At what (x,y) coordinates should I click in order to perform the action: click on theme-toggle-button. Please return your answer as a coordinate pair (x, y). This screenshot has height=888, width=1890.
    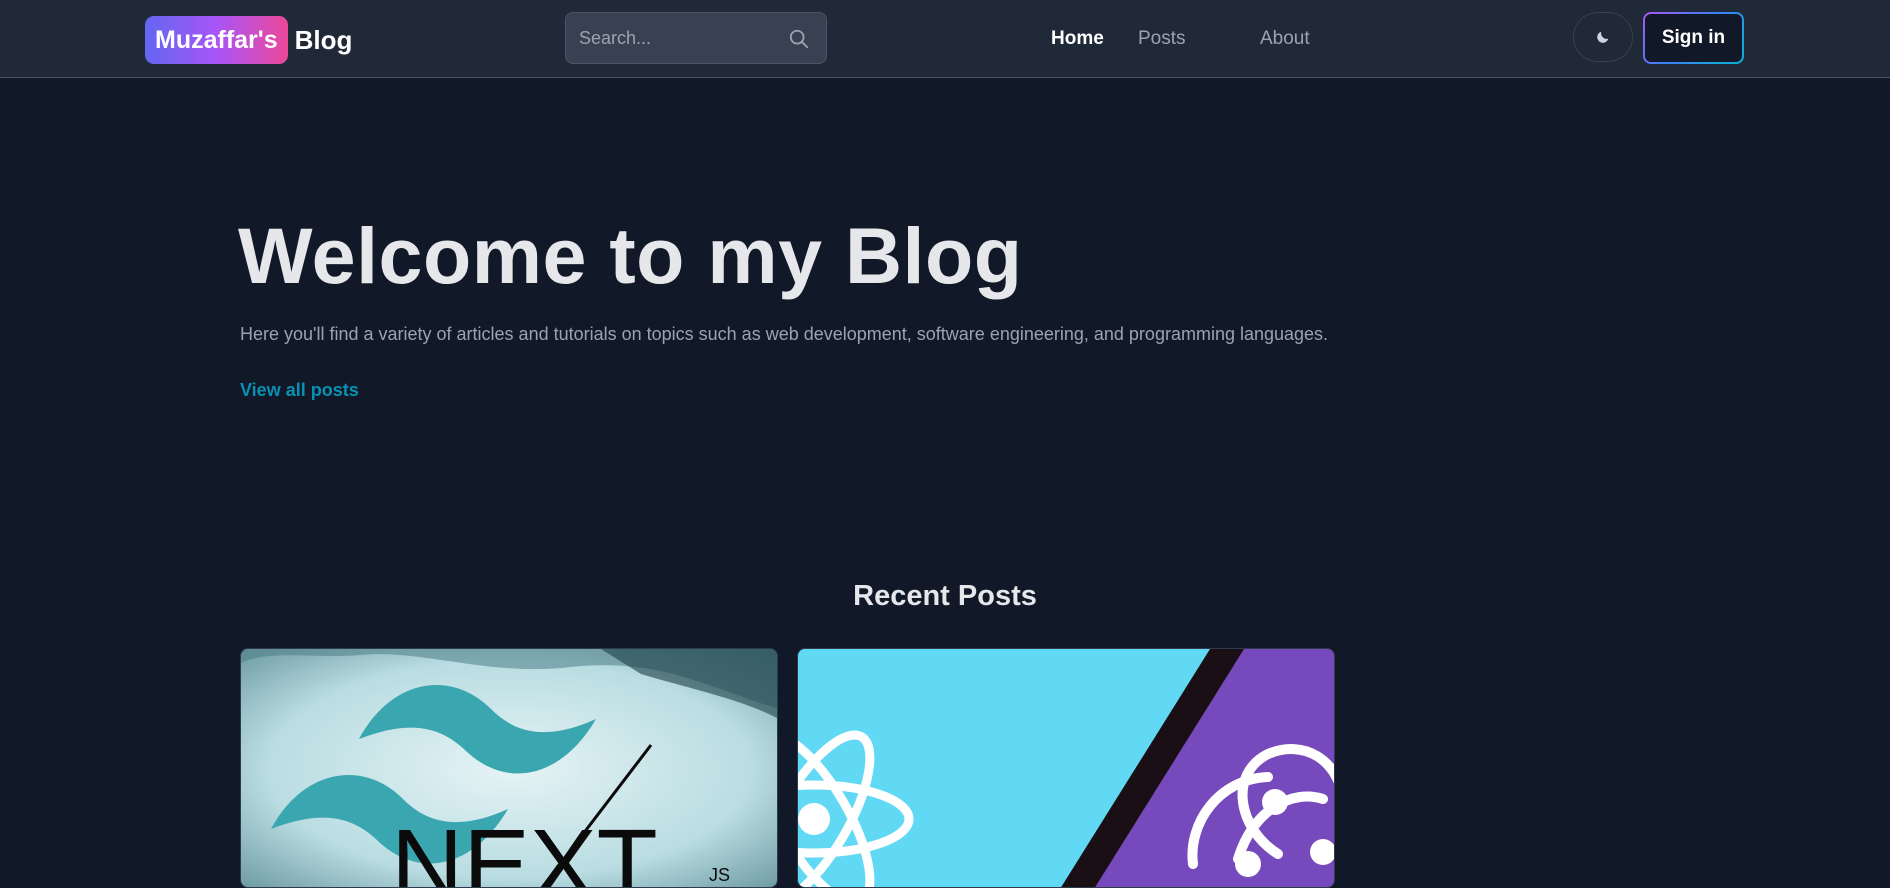
    Looking at the image, I should click on (1603, 37).